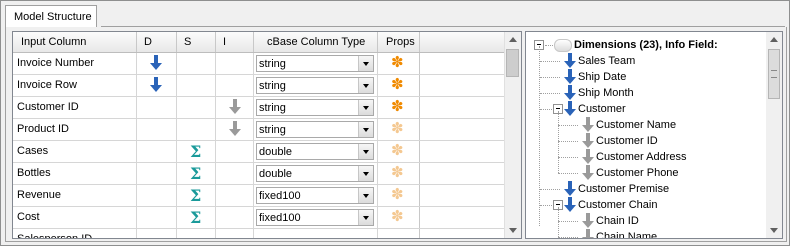 The height and width of the screenshot is (246, 790). I want to click on table-row: Cost Σfixed100 ✽, so click(258, 218).